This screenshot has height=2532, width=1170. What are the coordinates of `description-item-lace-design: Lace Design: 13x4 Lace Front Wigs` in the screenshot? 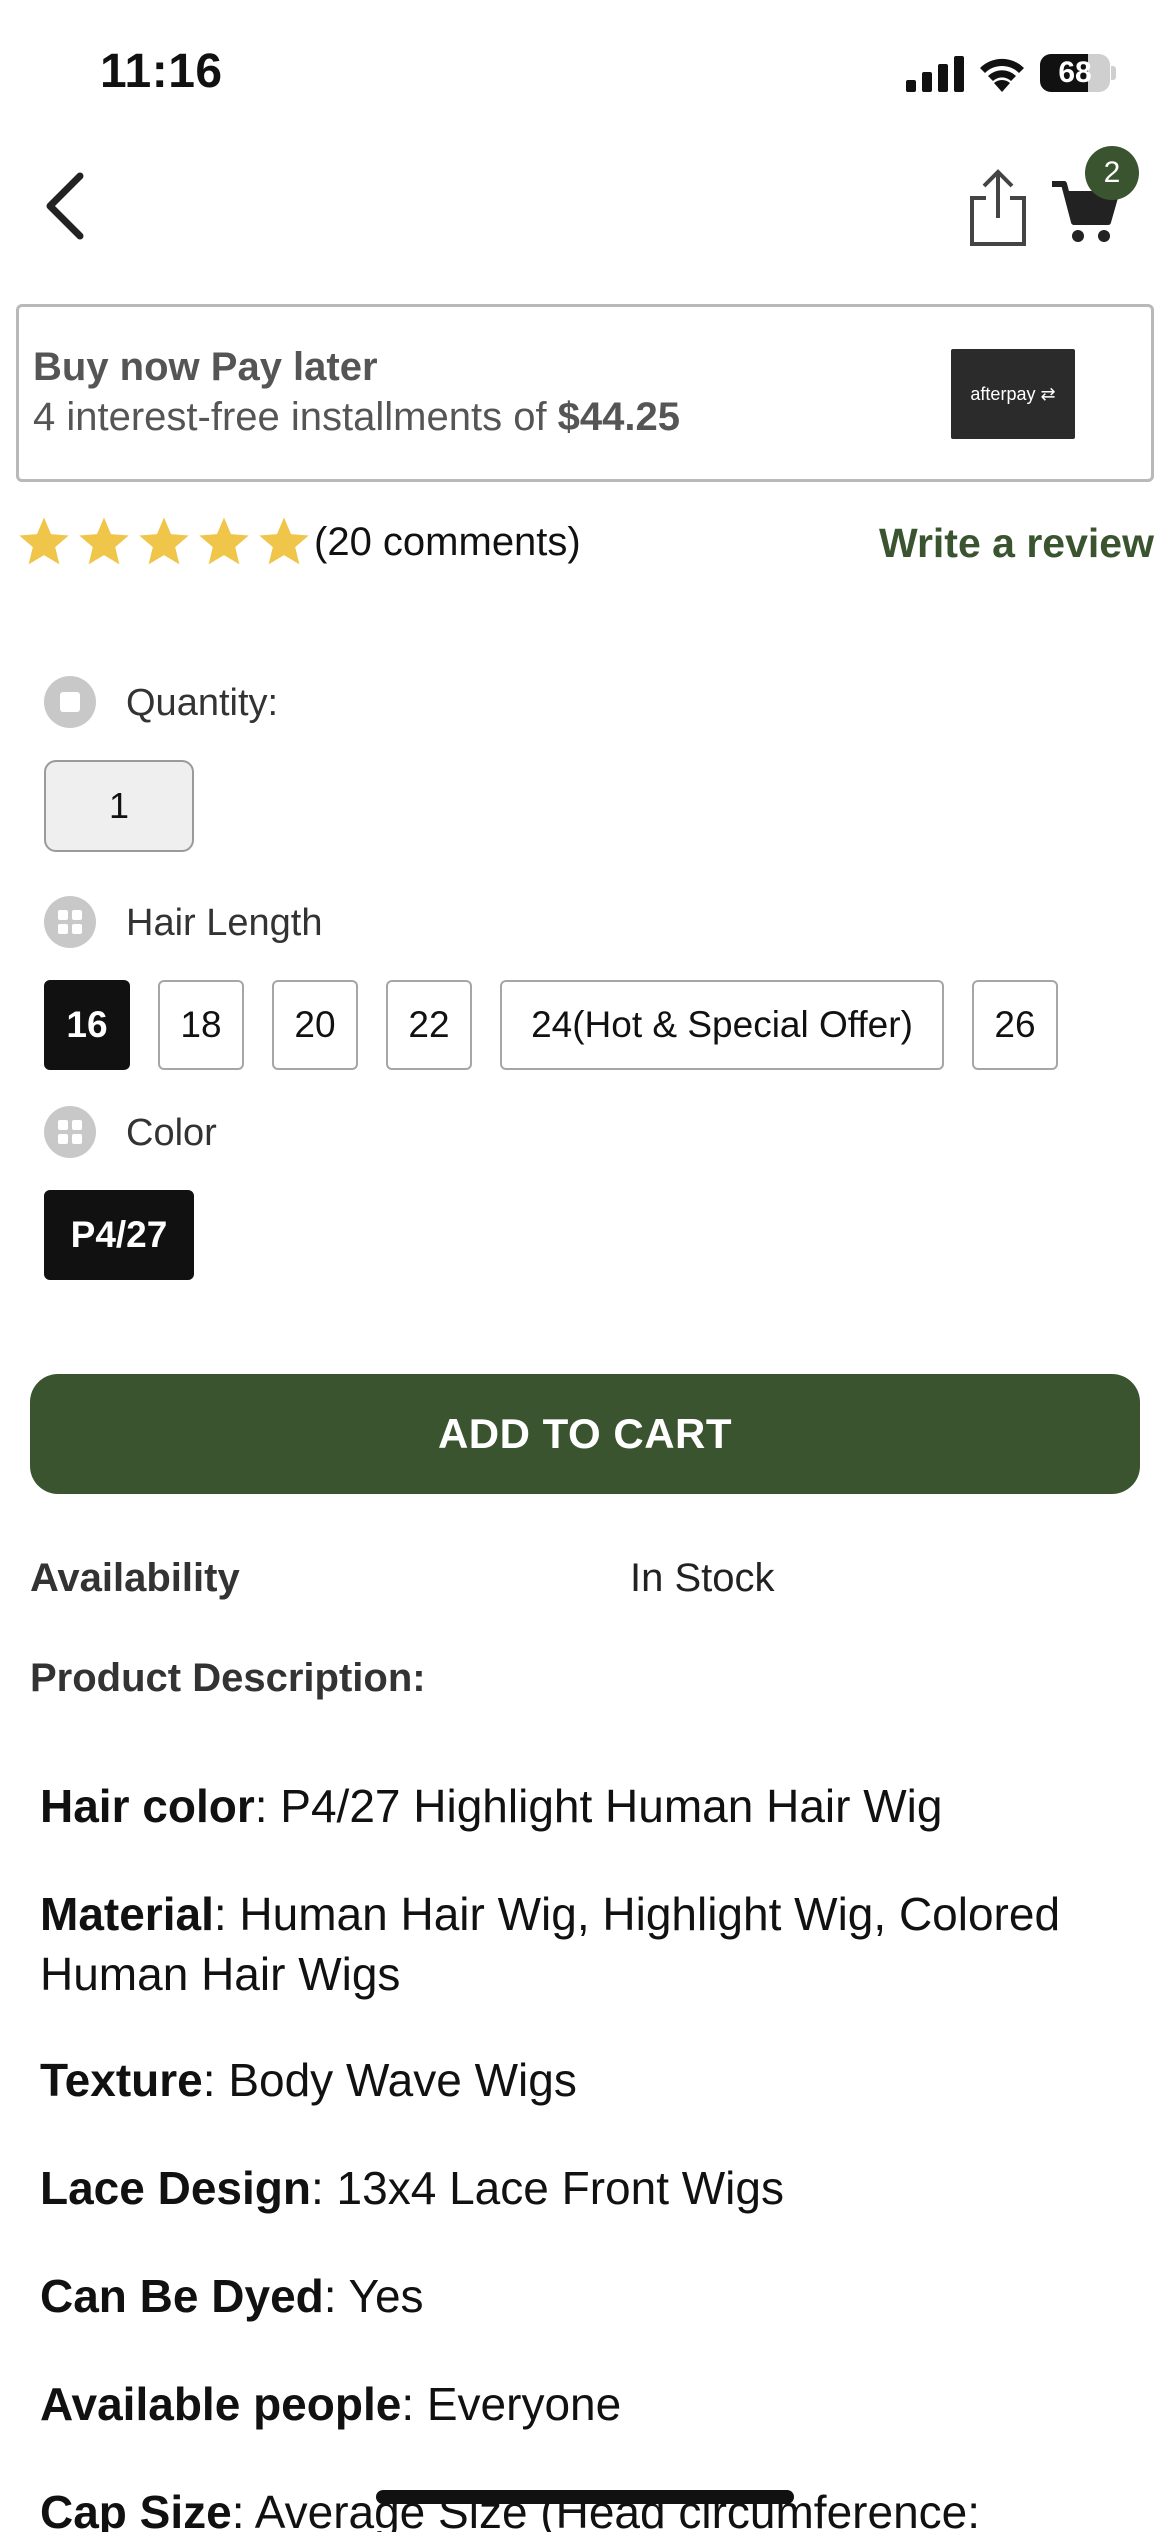 It's located at (412, 2188).